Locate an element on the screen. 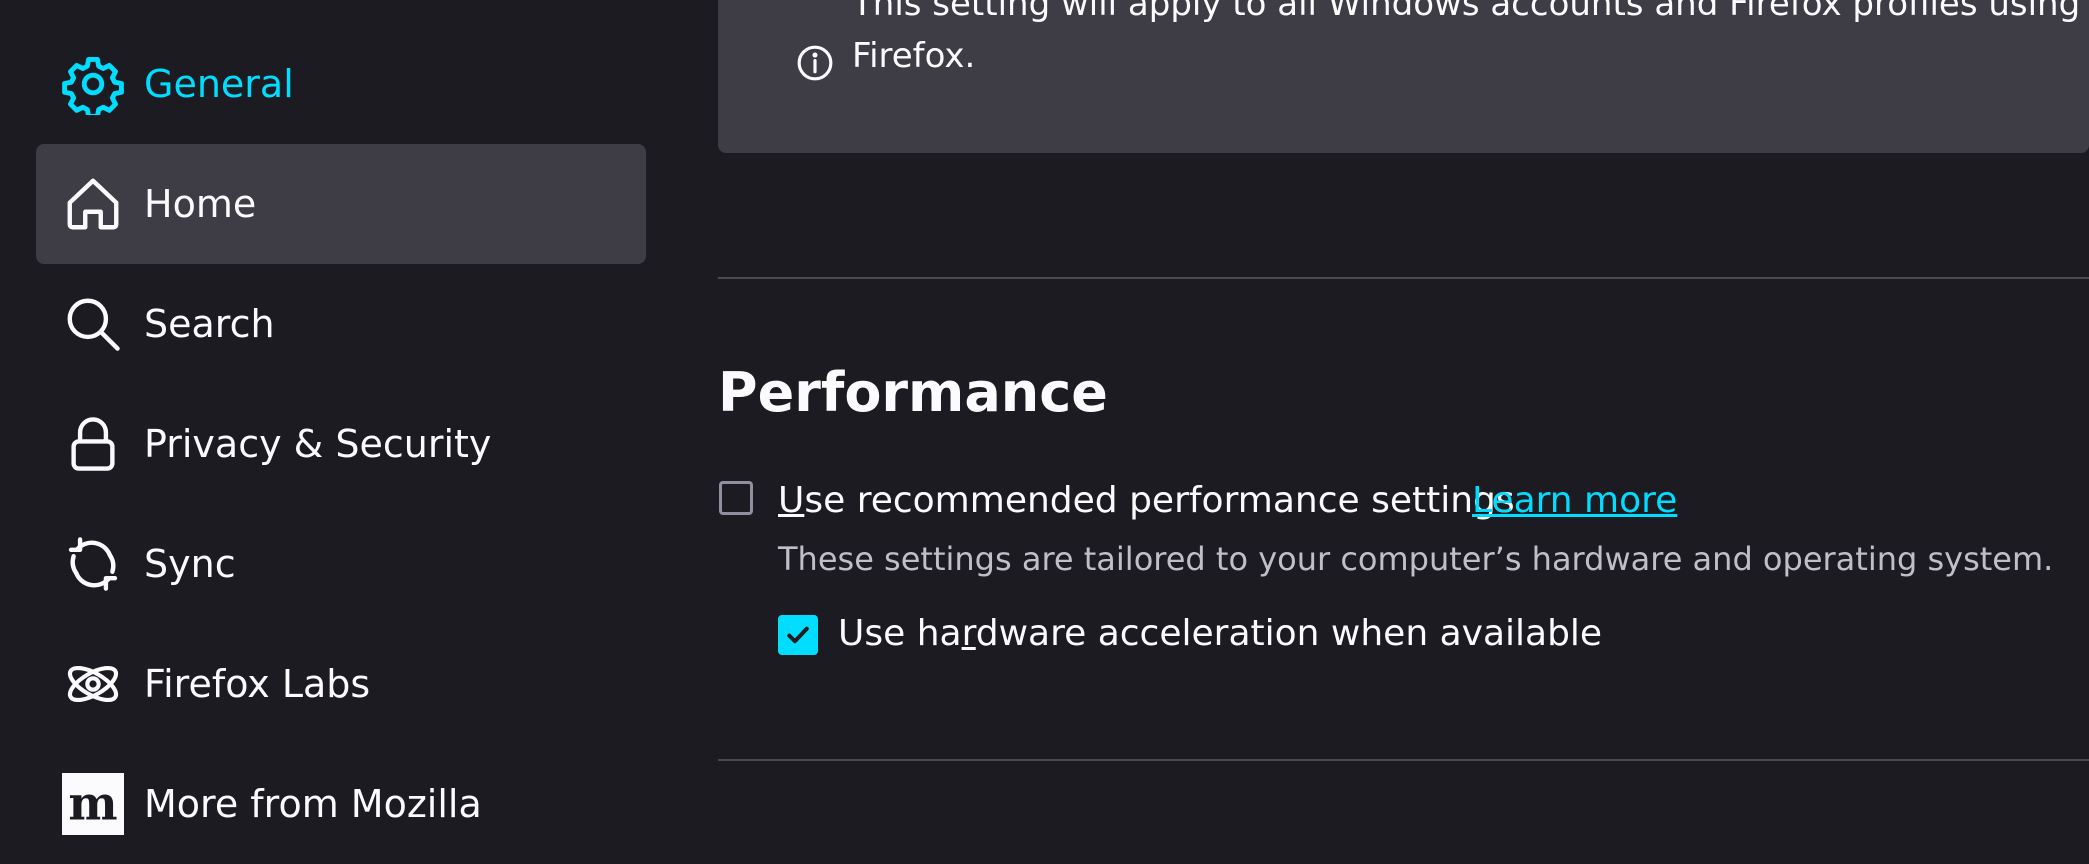 The height and width of the screenshot is (864, 2089). sidebar-item-label: More from Mozilla is located at coordinates (313, 804).